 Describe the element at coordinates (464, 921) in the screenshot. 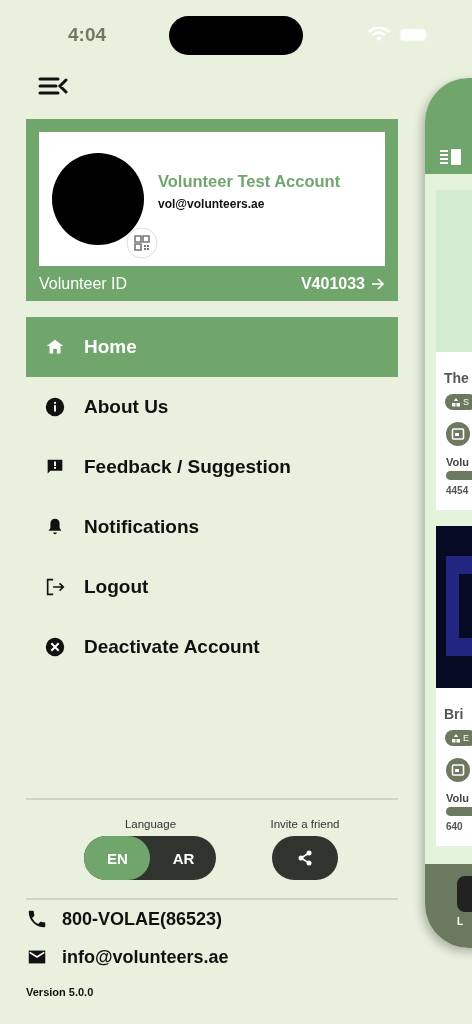

I see `nav-tab-label: L` at that location.